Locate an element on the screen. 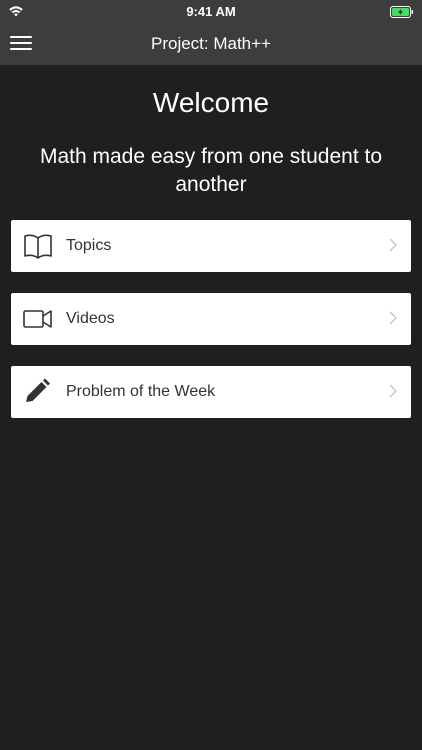 The height and width of the screenshot is (750, 422). problem-of-the-week-button: Problem of the Week is located at coordinates (211, 392).